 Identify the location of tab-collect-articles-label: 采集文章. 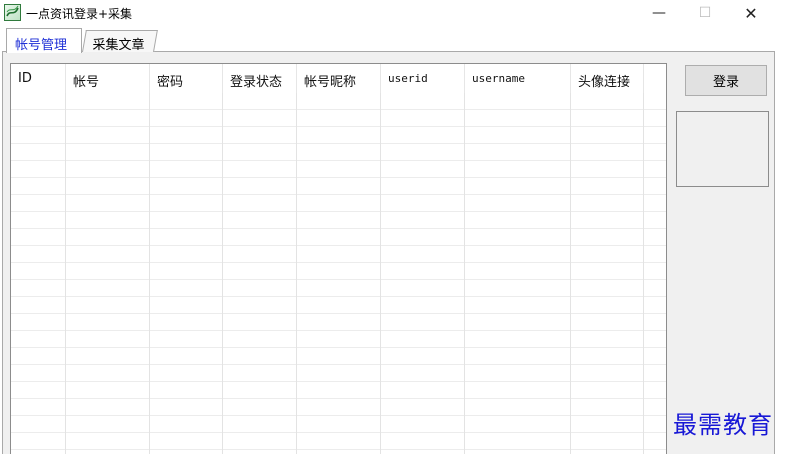
(118, 45).